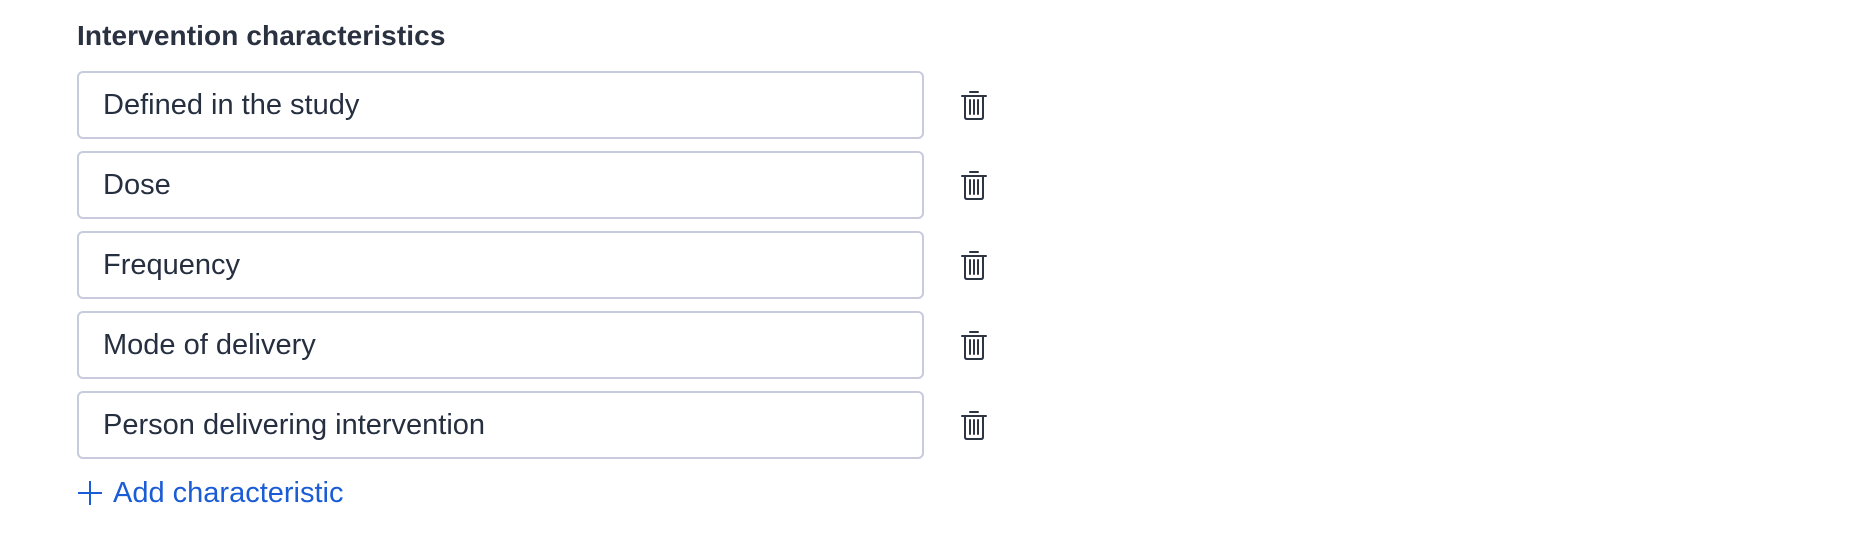  What do you see at coordinates (90, 493) in the screenshot?
I see `plus-icon` at bounding box center [90, 493].